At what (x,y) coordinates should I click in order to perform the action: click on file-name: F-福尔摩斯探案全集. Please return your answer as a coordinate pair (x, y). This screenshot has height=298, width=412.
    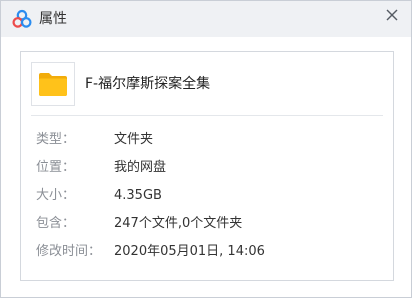
    Looking at the image, I should click on (148, 84).